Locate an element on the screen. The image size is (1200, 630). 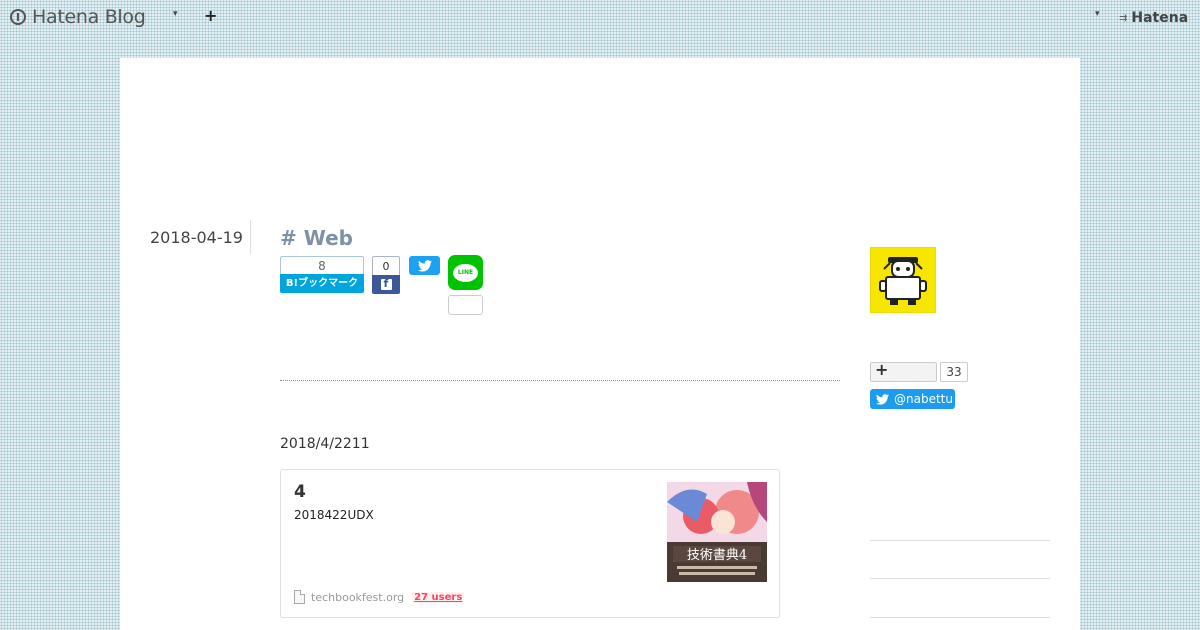
twitter-share-button is located at coordinates (424, 265).